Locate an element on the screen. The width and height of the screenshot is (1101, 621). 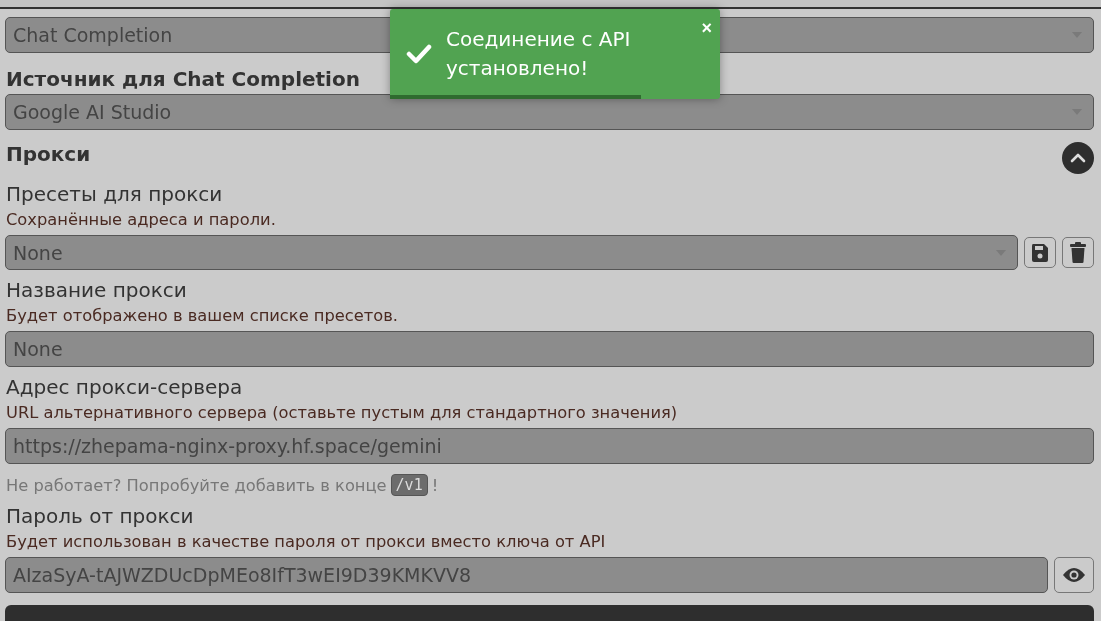
field-label: Название прокси is located at coordinates (97, 290).